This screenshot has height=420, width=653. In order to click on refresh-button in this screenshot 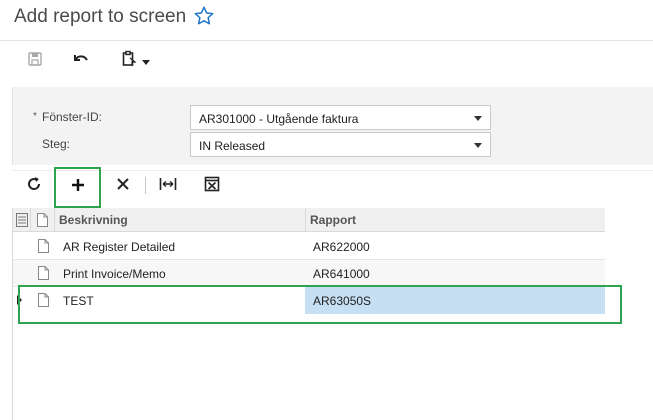, I will do `click(34, 186)`.